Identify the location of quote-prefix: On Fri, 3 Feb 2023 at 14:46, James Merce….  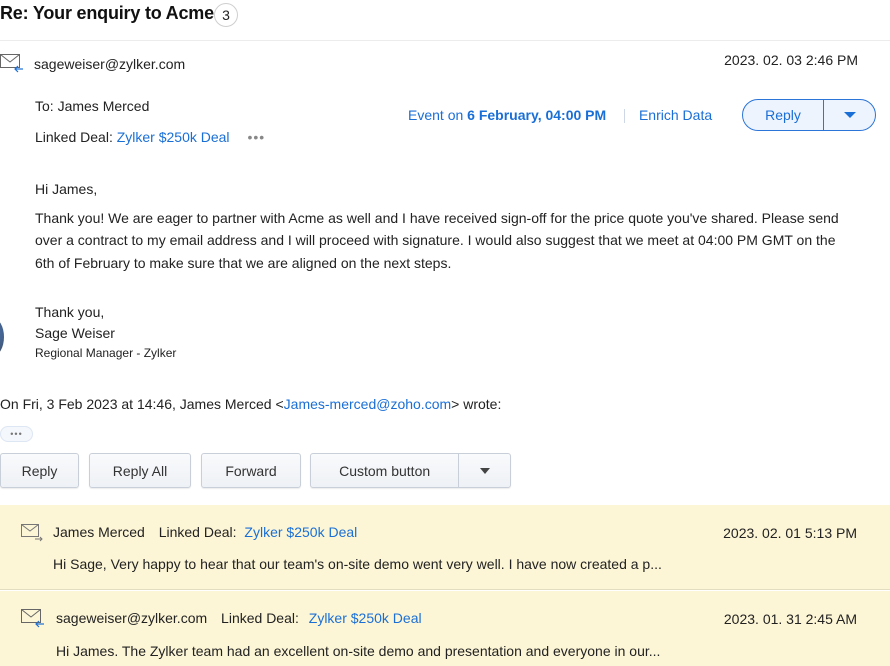
(142, 404).